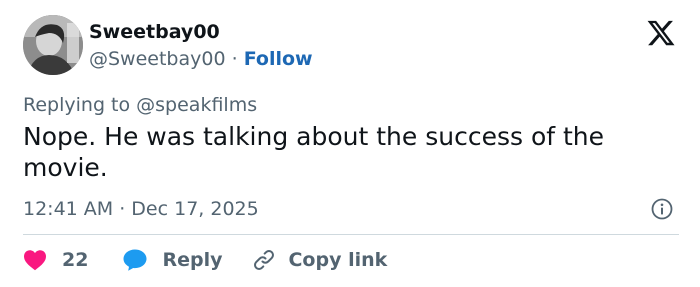  Describe the element at coordinates (154, 32) in the screenshot. I see `author-display-name: Sweetbay00` at that location.